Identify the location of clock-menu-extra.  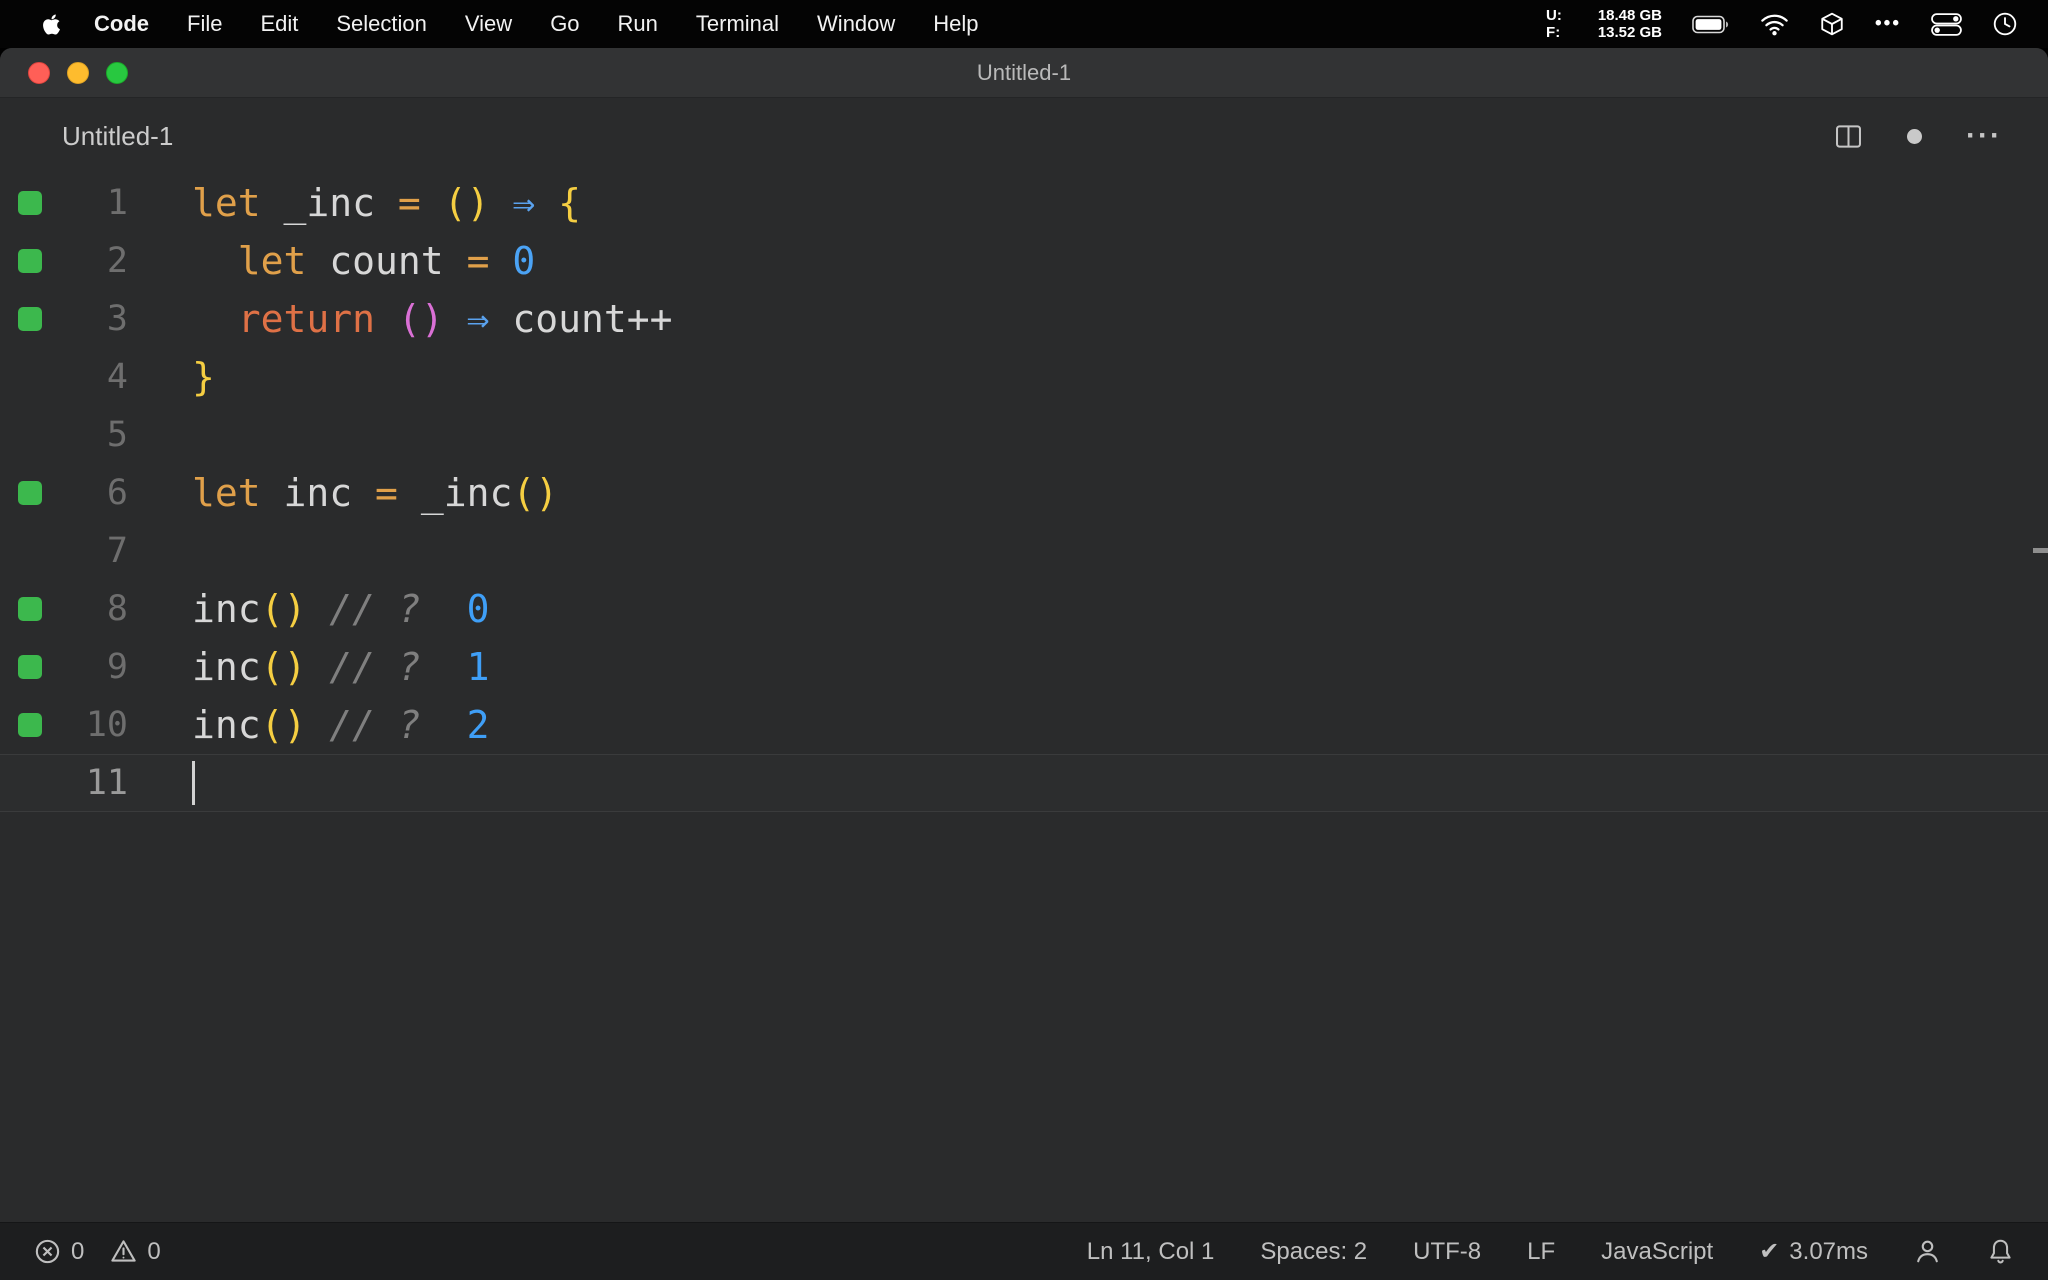
(2005, 24).